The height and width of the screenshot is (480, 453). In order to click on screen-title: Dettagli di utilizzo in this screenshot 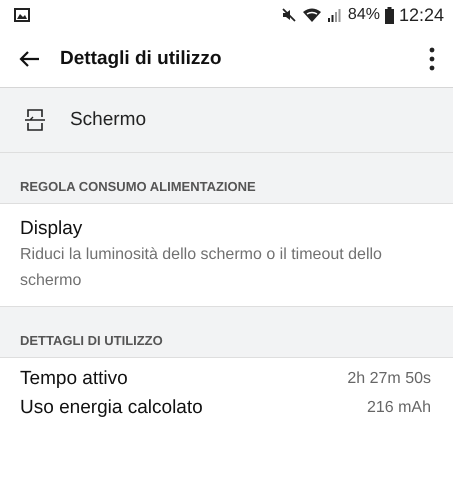, I will do `click(141, 59)`.